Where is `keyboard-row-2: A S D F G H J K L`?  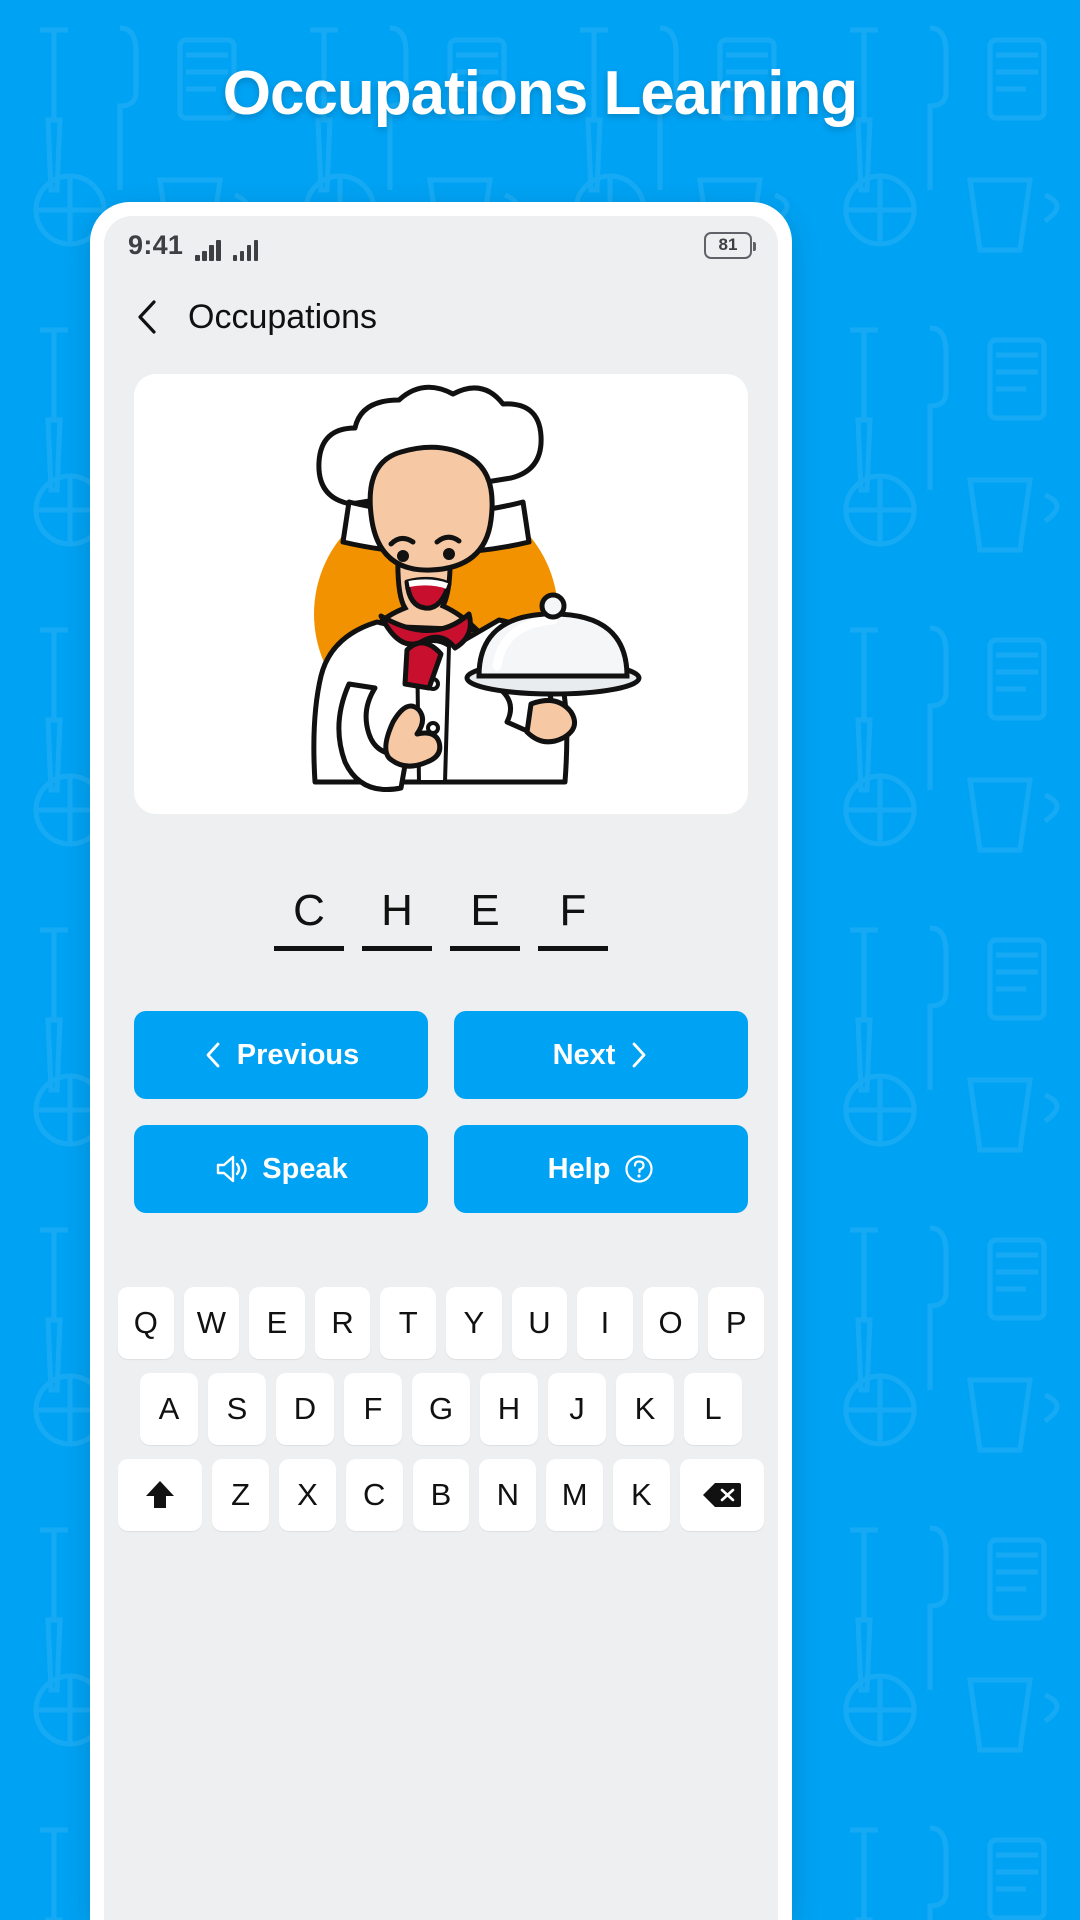 keyboard-row-2: A S D F G H J K L is located at coordinates (441, 1409).